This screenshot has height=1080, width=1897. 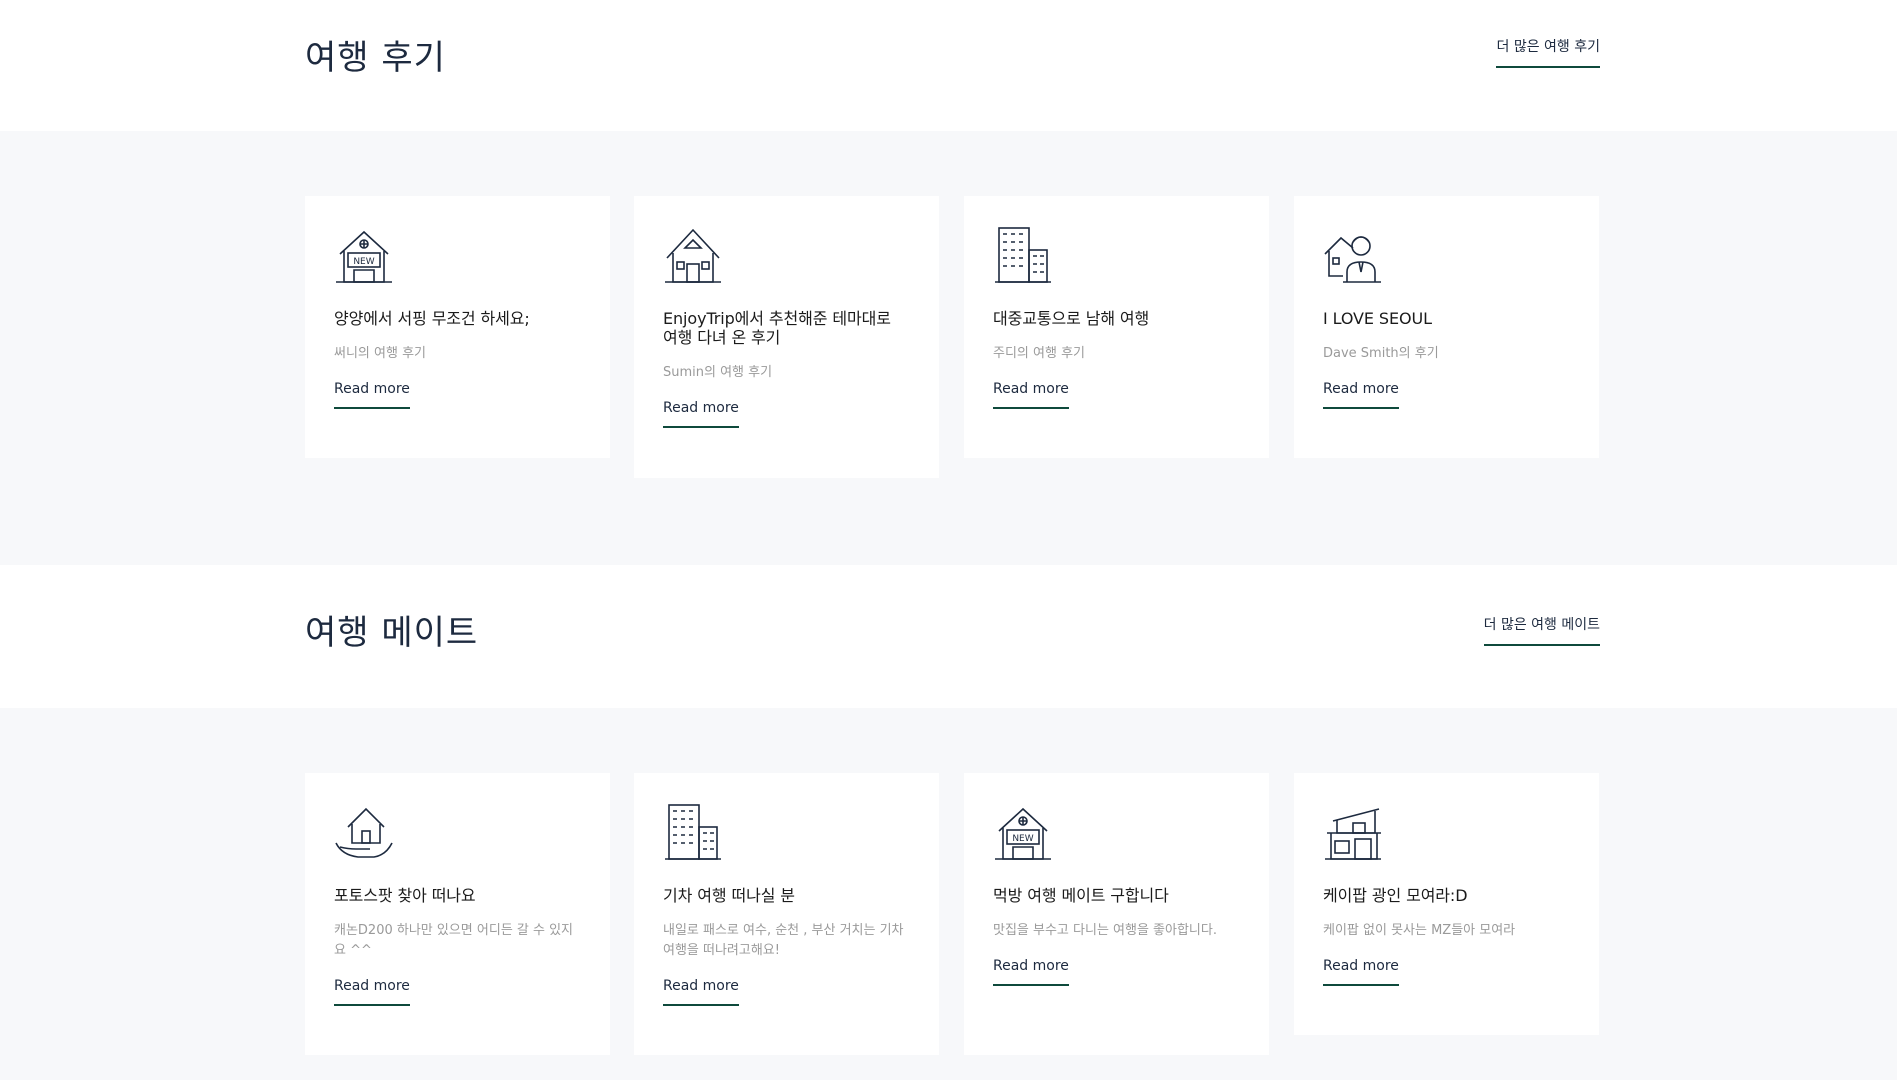 I want to click on mate-card-description: 캐논D200 하나만 있으면 어디든 갈 수 있지요 ^^, so click(x=454, y=940).